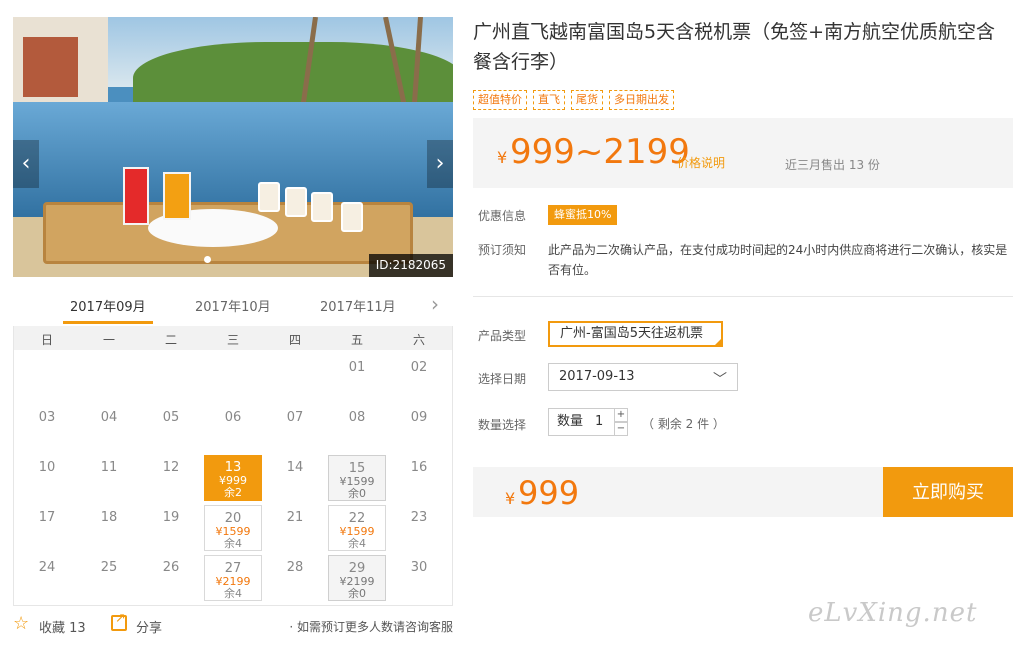 The image size is (1017, 646). Describe the element at coordinates (948, 492) in the screenshot. I see `buy-now-button: 立即购买` at that location.